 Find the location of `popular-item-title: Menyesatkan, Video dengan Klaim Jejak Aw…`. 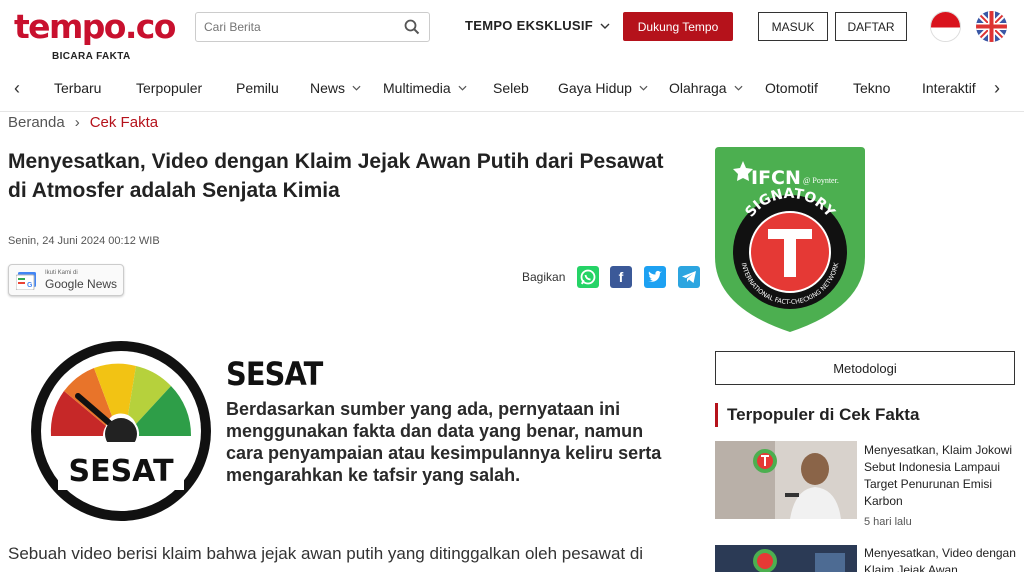

popular-item-title: Menyesatkan, Video dengan Klaim Jejak Aw… is located at coordinates (941, 558).